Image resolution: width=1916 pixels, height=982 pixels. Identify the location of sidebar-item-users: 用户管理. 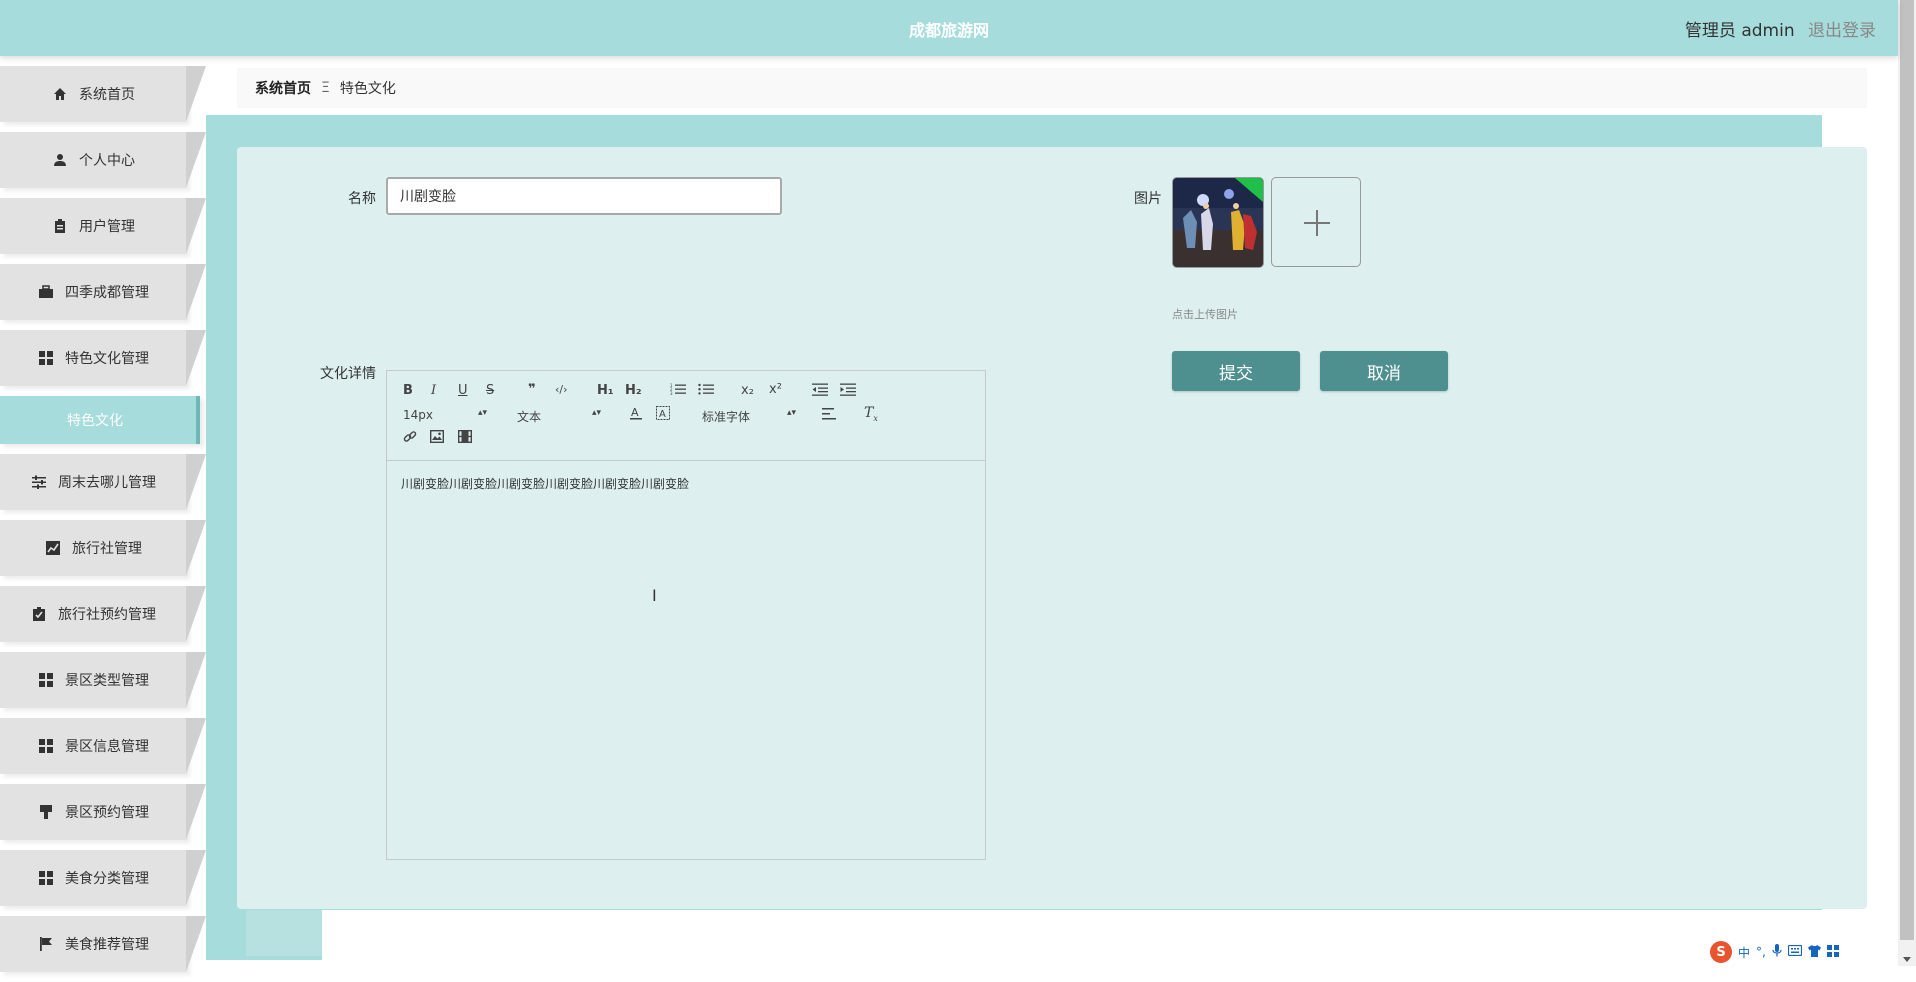
(103, 226).